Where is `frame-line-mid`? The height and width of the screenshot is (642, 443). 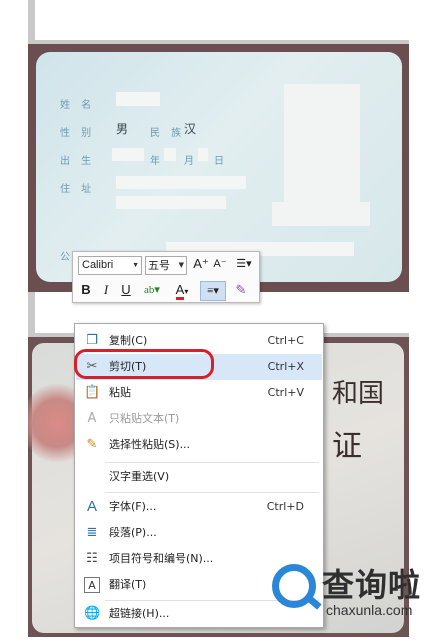
frame-line-mid is located at coordinates (31, 314).